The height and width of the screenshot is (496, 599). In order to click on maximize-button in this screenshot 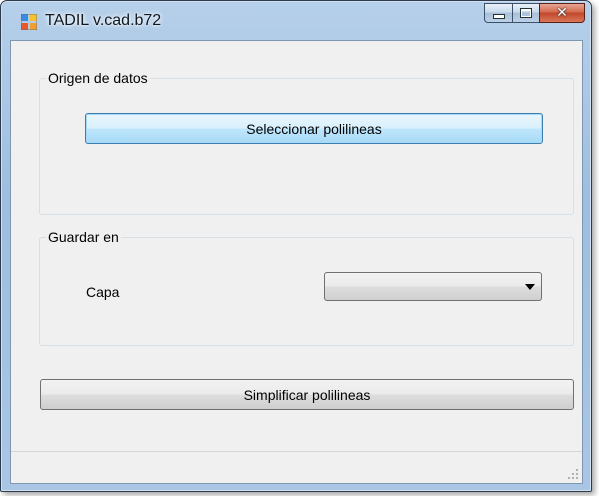, I will do `click(525, 13)`.